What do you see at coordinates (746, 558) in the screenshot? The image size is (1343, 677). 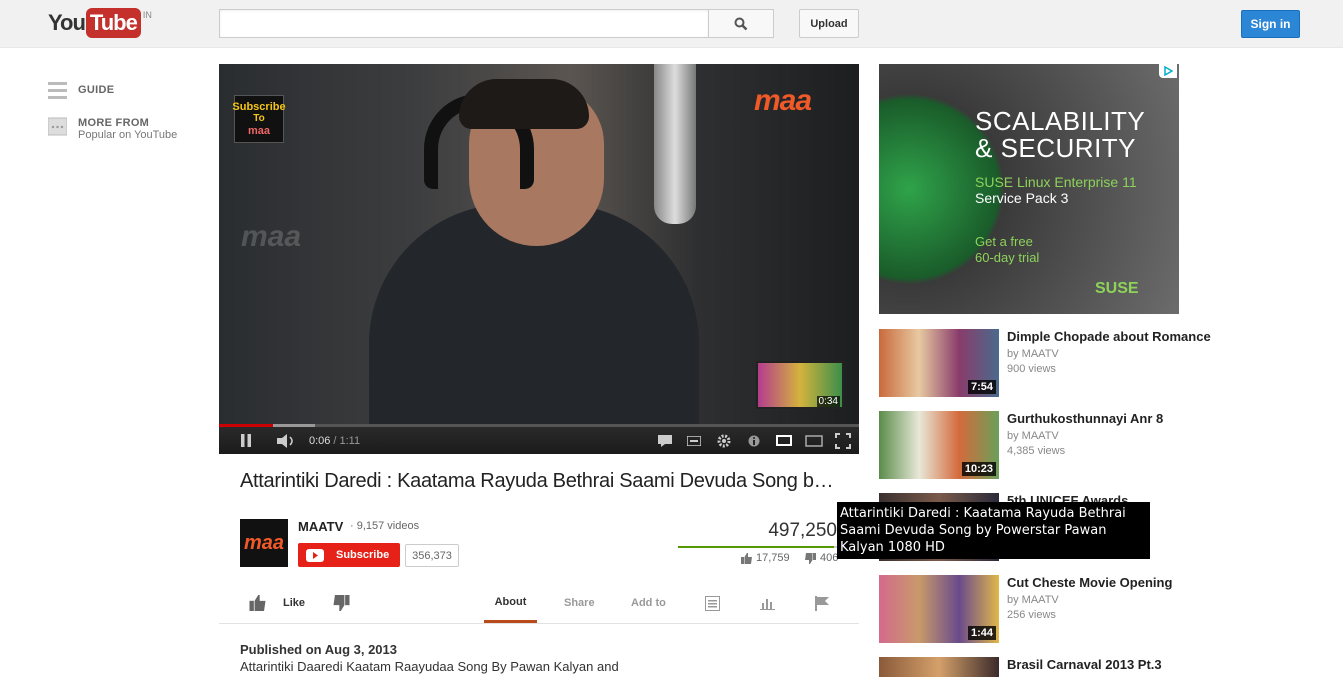 I see `thumbs-up-small-icon` at bounding box center [746, 558].